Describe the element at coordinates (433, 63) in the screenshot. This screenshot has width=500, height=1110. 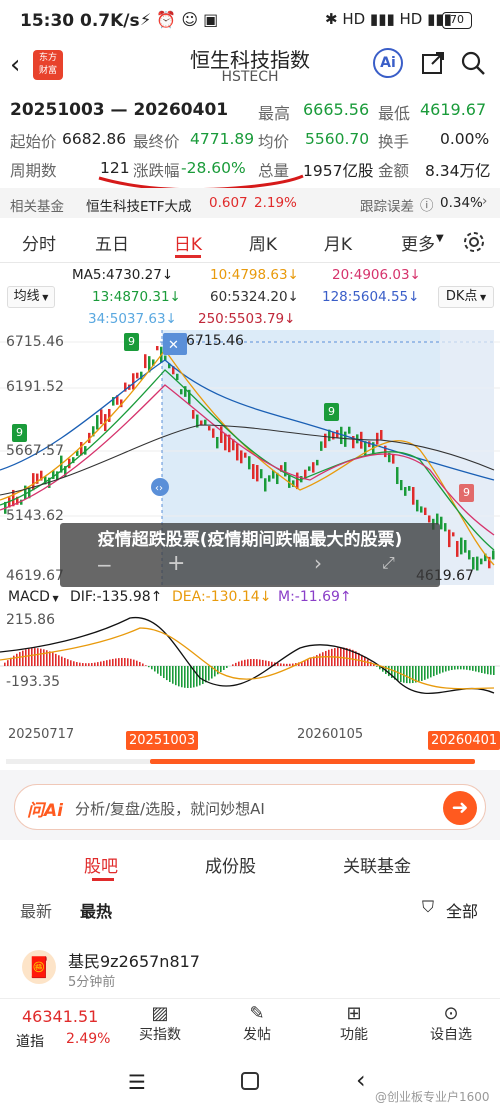
I see `share-icon` at that location.